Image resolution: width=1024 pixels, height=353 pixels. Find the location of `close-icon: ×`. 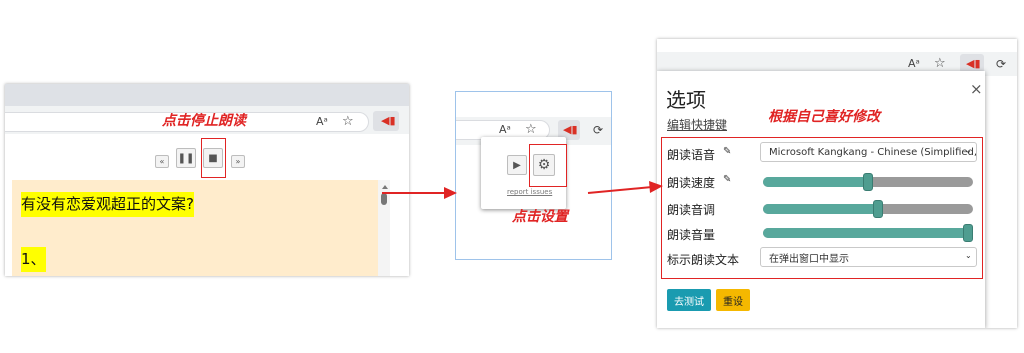

close-icon: × is located at coordinates (976, 89).